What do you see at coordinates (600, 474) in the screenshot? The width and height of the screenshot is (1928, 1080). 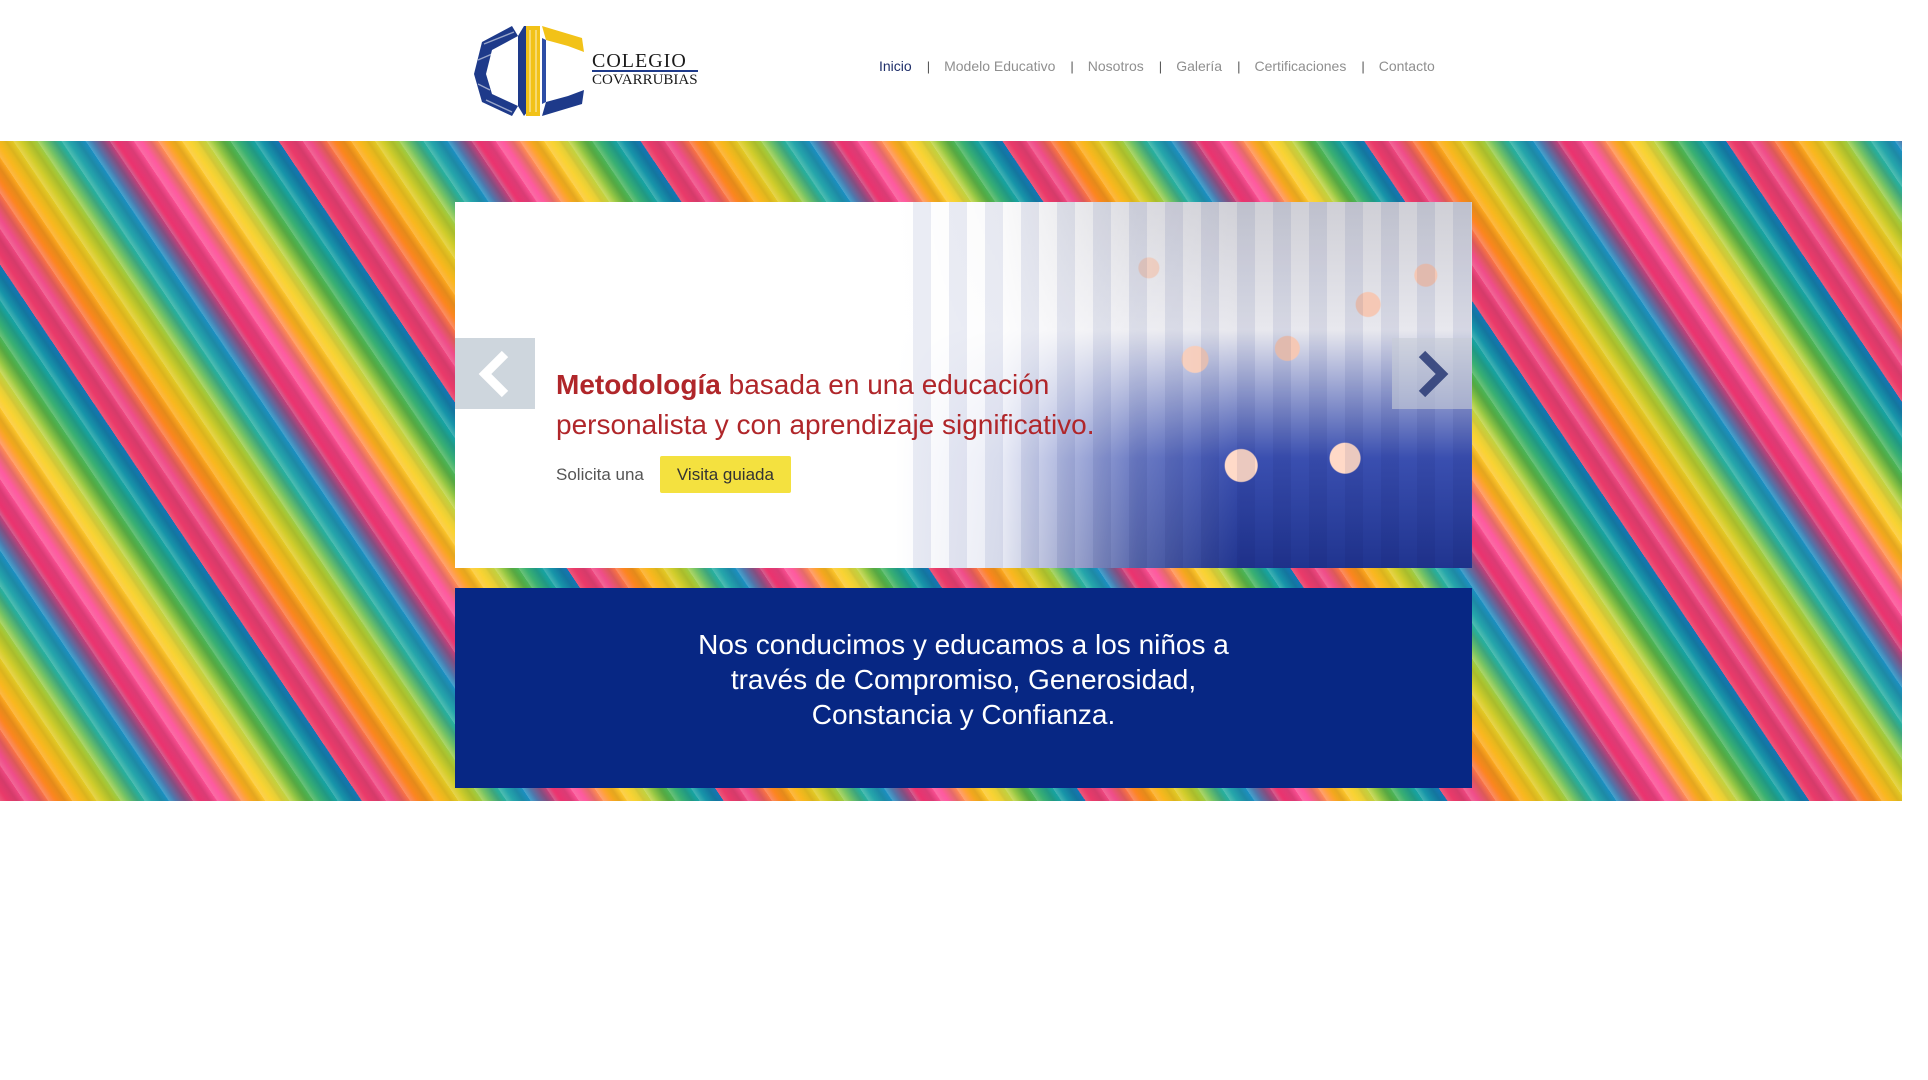 I see `cta-lead-text: Solicita una` at bounding box center [600, 474].